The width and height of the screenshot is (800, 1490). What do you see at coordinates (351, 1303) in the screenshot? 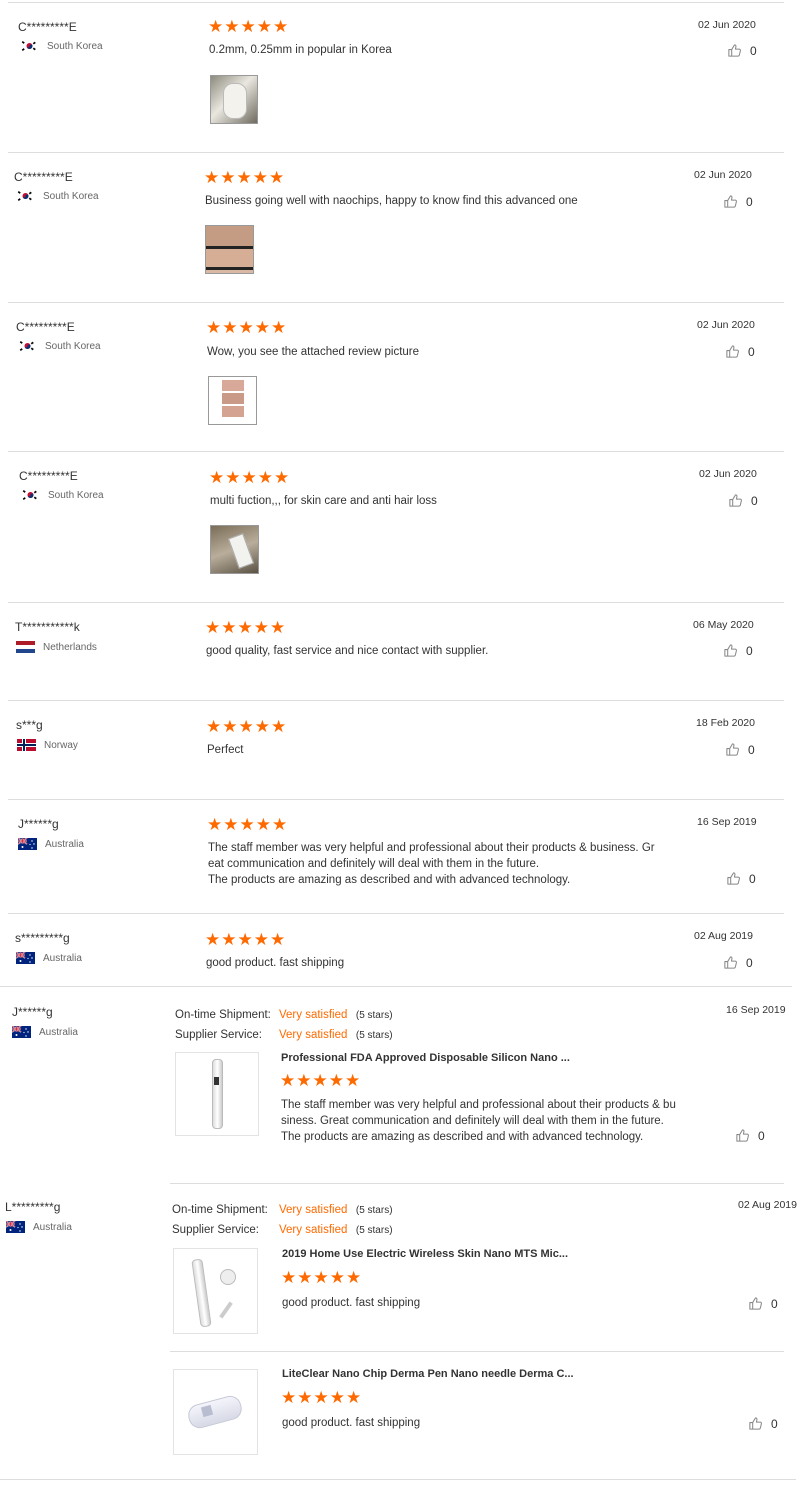
I see `review-text: good product. fast shipping` at bounding box center [351, 1303].